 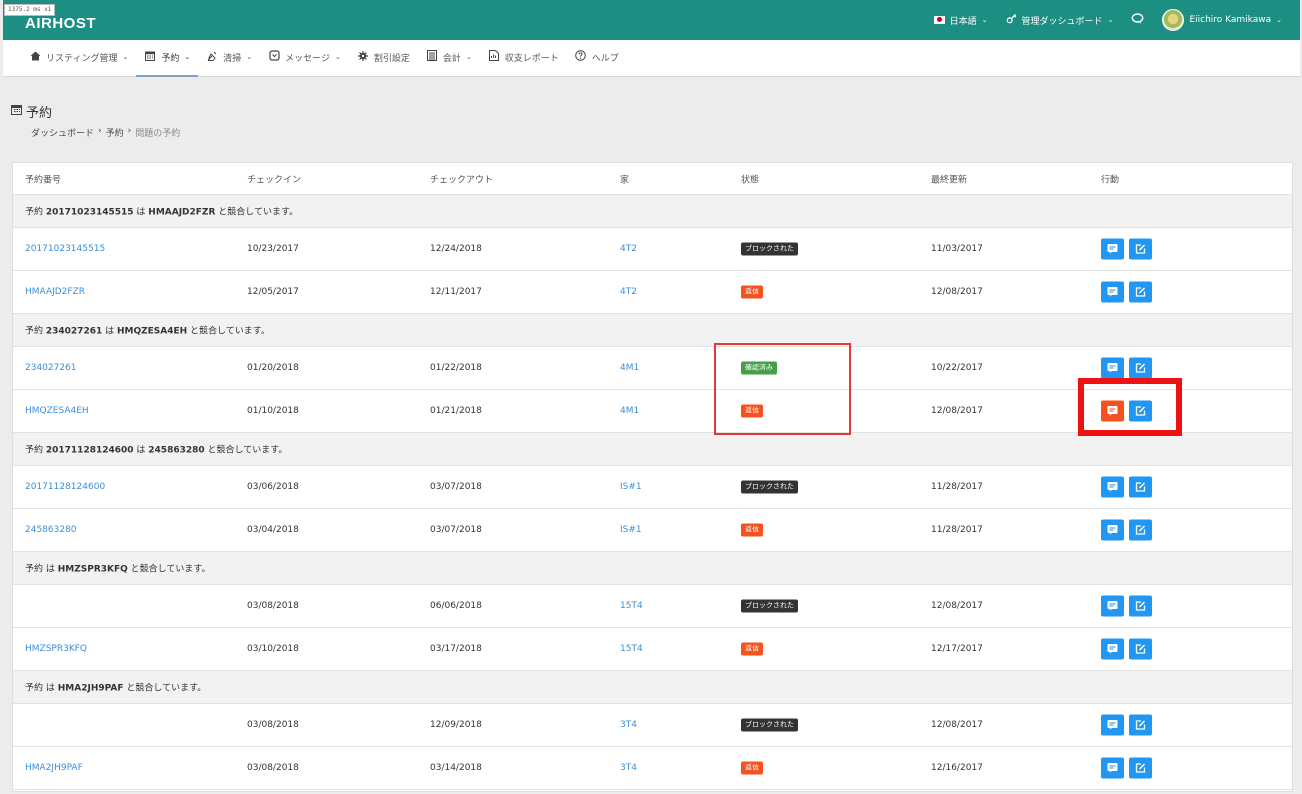 What do you see at coordinates (383, 58) in the screenshot?
I see `nav-item-gear: 割引設定` at bounding box center [383, 58].